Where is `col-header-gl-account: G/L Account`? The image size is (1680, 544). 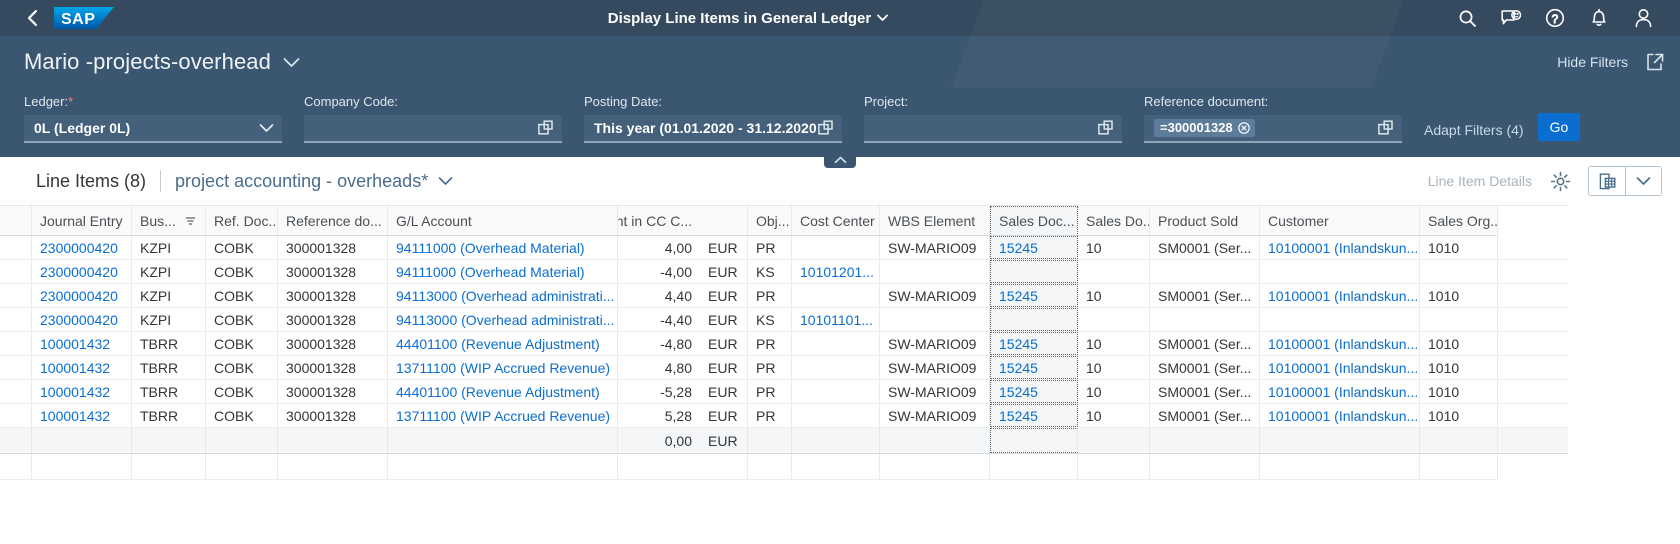 col-header-gl-account: G/L Account is located at coordinates (503, 221).